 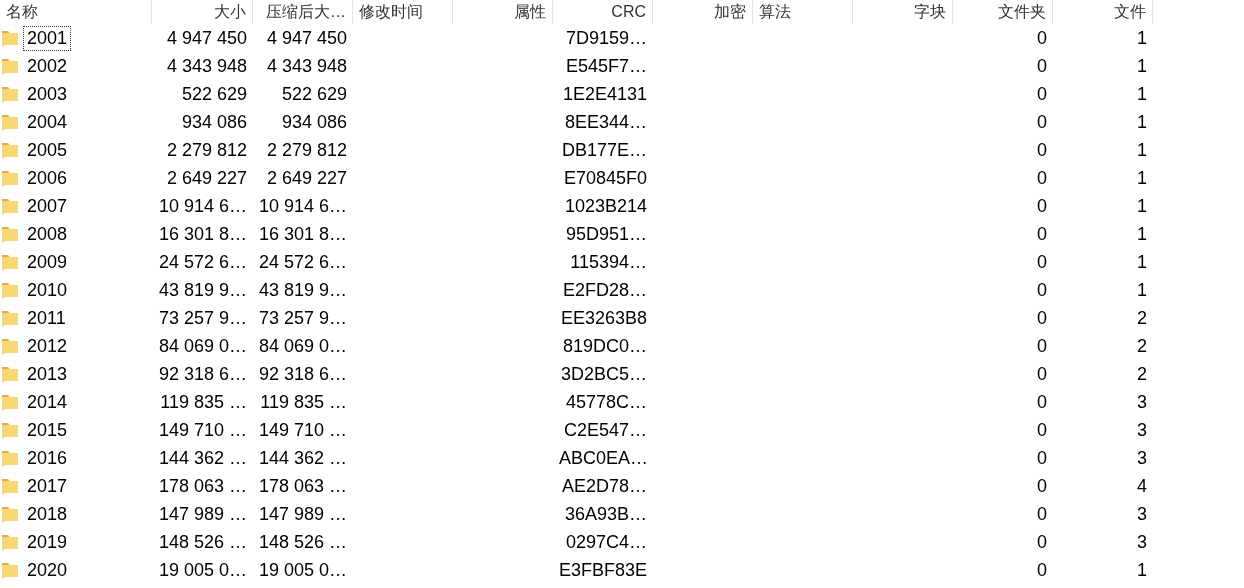 What do you see at coordinates (47, 402) in the screenshot?
I see `folder-name: 2014` at bounding box center [47, 402].